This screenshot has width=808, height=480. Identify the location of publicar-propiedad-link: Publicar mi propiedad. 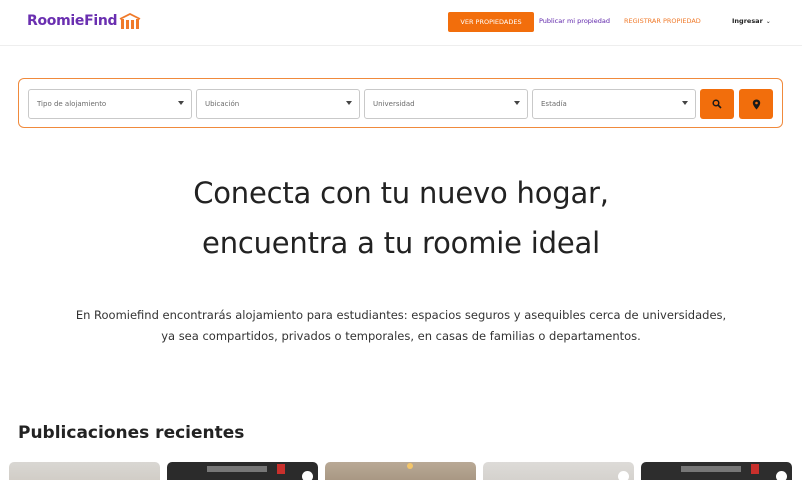
(574, 21).